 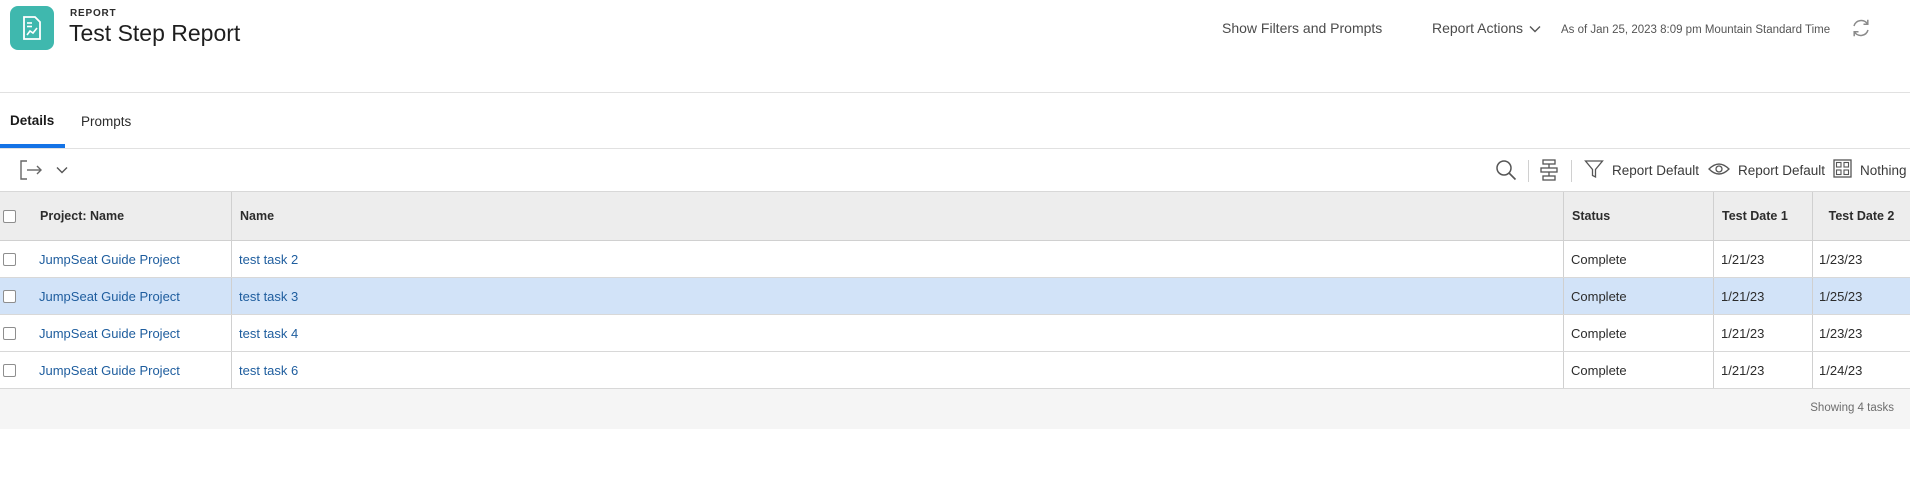 What do you see at coordinates (1719, 170) in the screenshot?
I see `eye-icon` at bounding box center [1719, 170].